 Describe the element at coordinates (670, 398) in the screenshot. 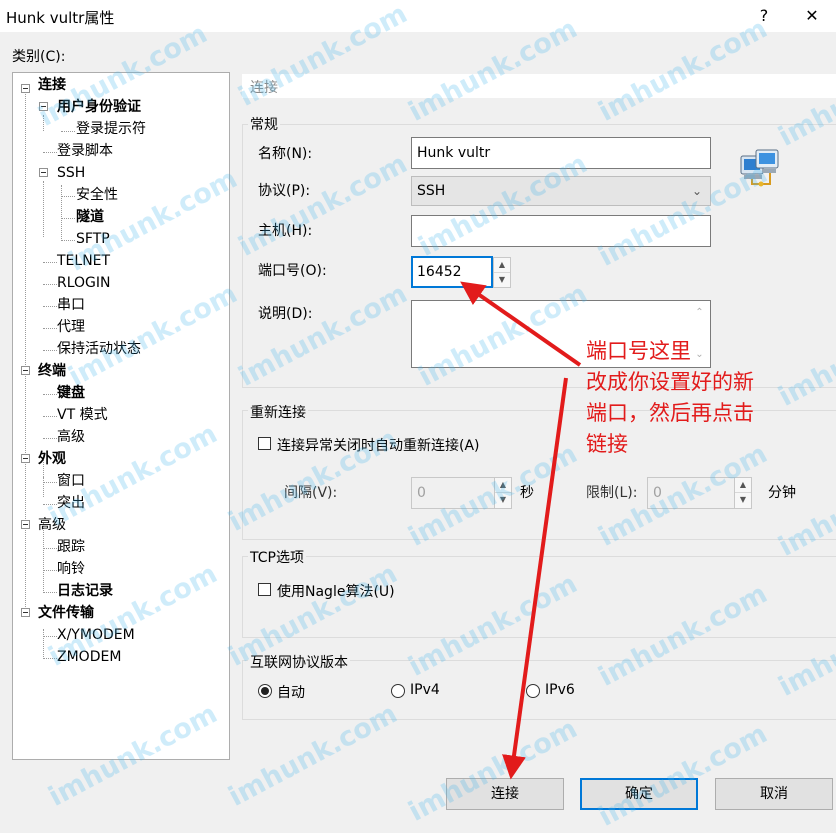

I see `annotation-text: 端口号这里 改成你设置好的新 端口，然后再点击 链接` at that location.